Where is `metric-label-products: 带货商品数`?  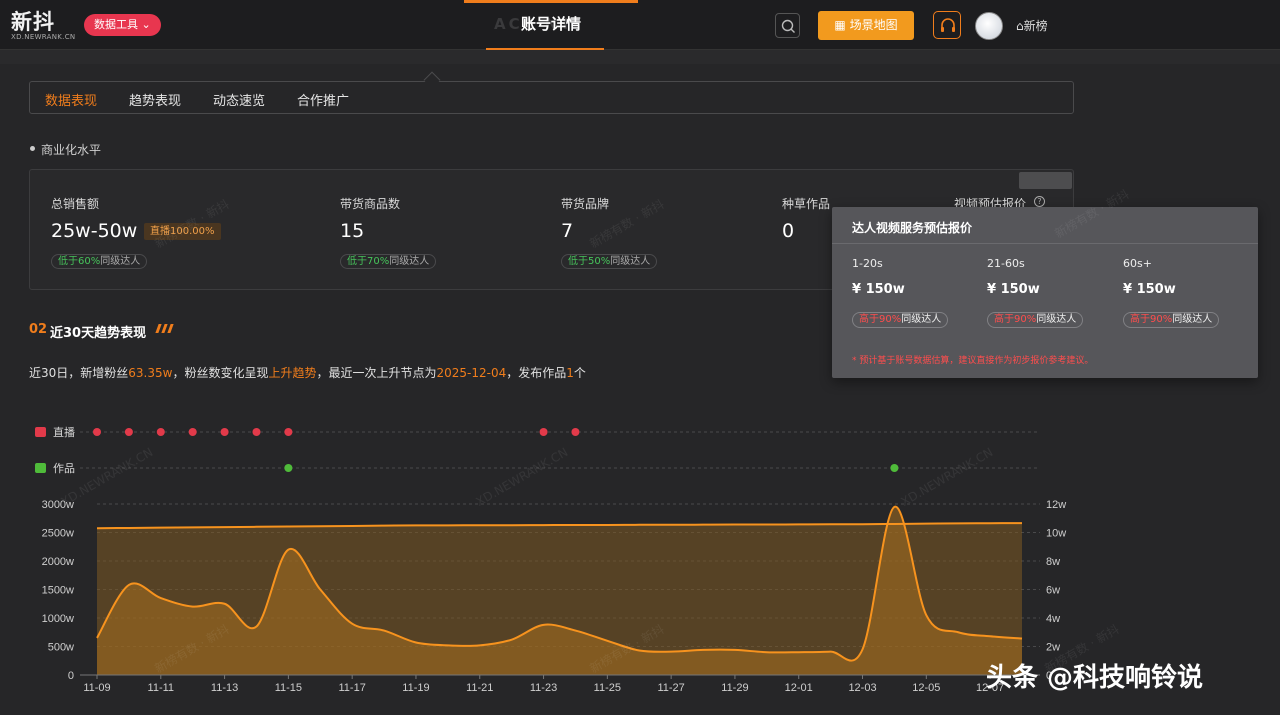
metric-label-products: 带货商品数 is located at coordinates (370, 204).